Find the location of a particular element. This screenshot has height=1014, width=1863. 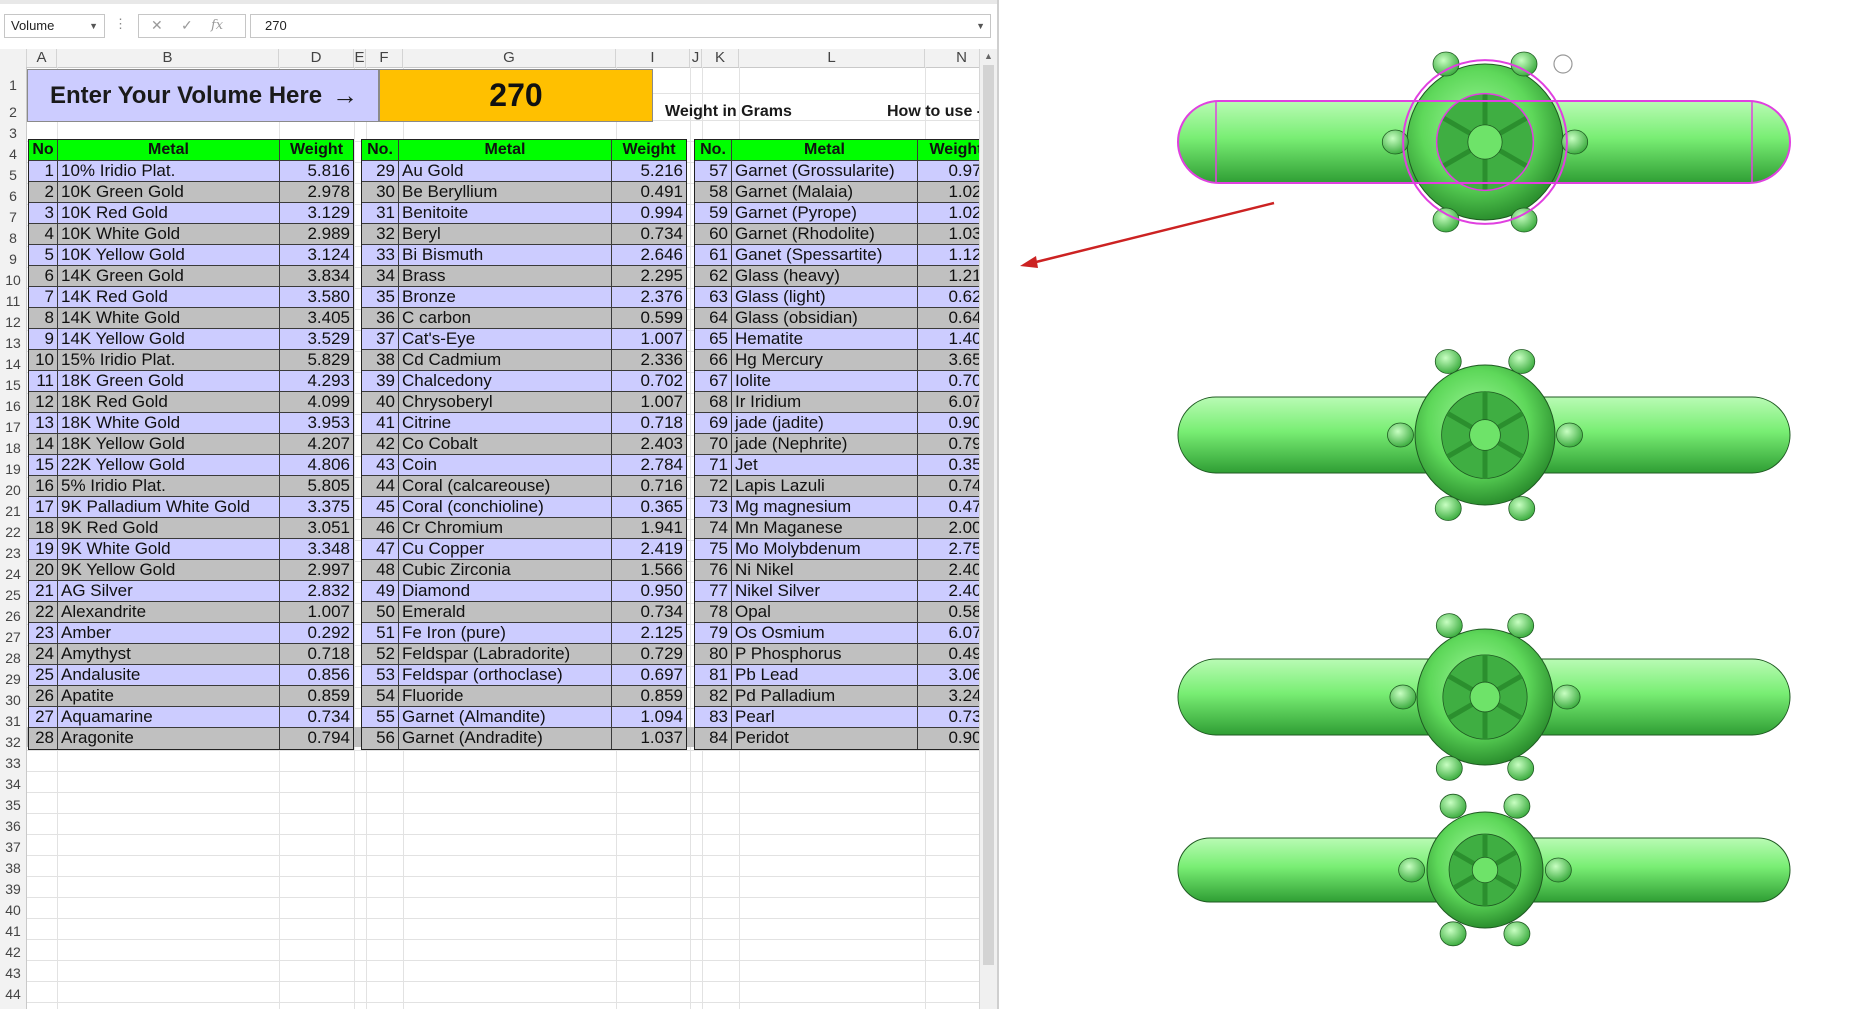

table-row: 81 Pb Lead 3.064 is located at coordinates (844, 675).